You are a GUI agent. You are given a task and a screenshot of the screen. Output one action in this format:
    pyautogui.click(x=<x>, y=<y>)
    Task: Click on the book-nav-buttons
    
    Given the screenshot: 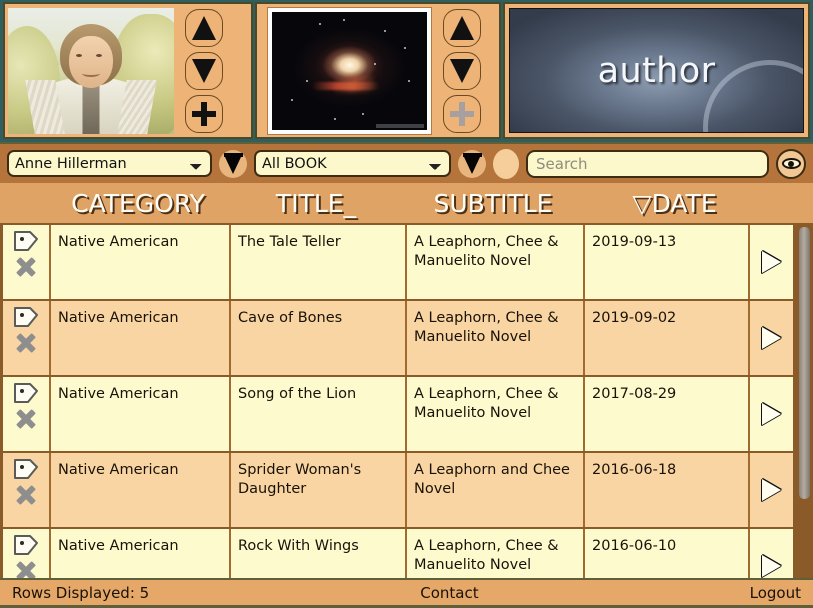 What is the action you would take?
    pyautogui.click(x=462, y=70)
    